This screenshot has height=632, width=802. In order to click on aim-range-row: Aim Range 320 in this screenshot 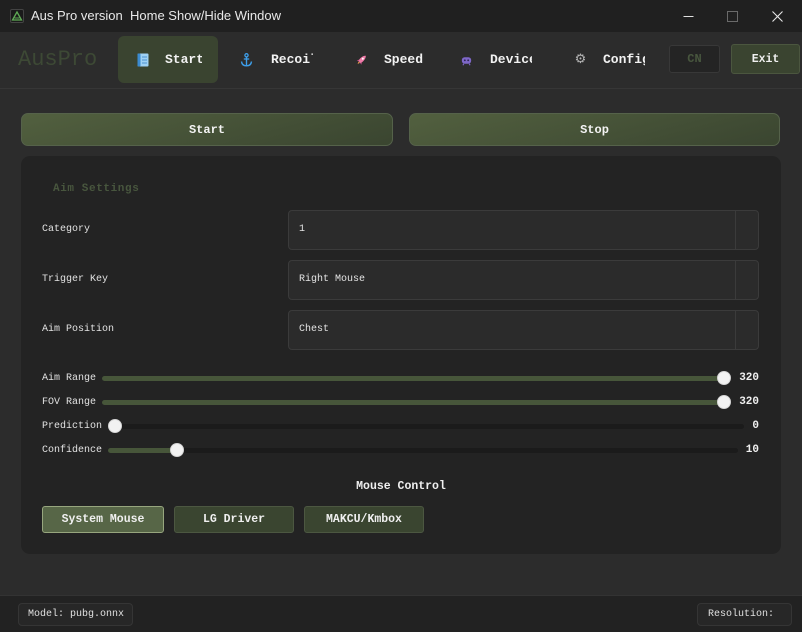, I will do `click(400, 378)`.